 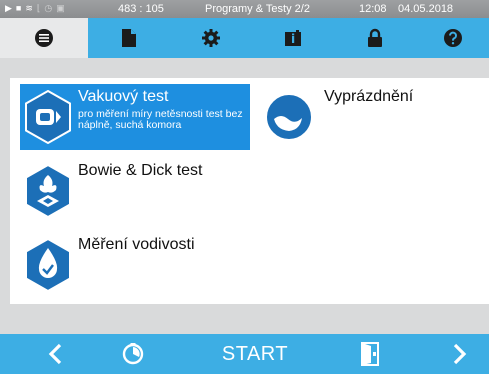 What do you see at coordinates (8, 8) in the screenshot?
I see `play-icon: ▶` at bounding box center [8, 8].